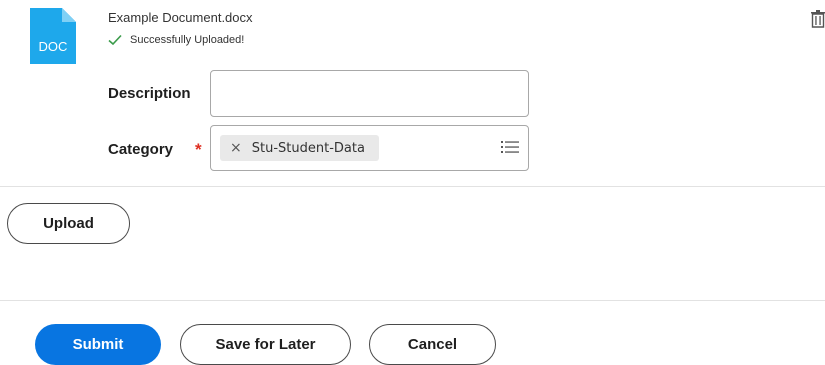 This screenshot has height=365, width=825. I want to click on description-input, so click(369, 93).